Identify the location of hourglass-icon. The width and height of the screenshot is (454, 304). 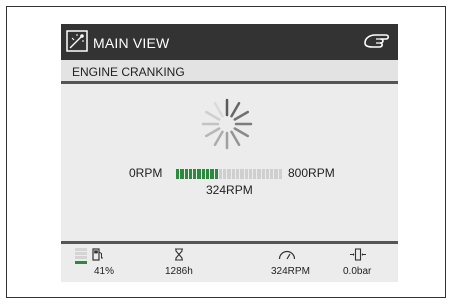
(179, 254).